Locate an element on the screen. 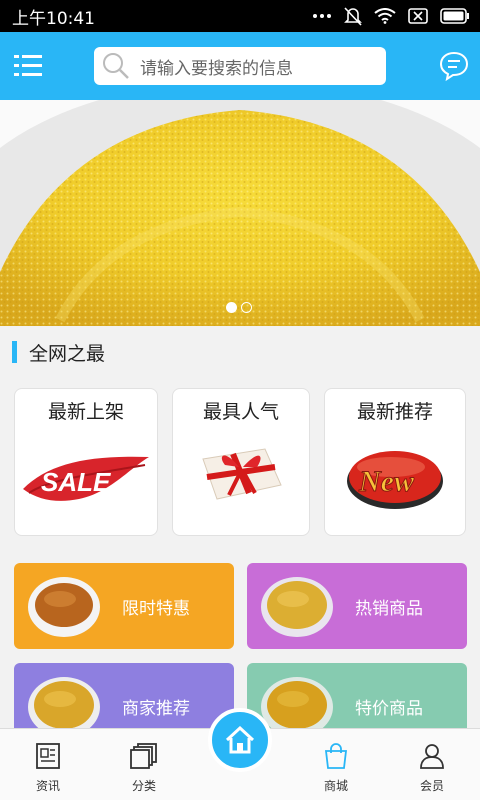 The image size is (480, 800). card-newest: 最新上架 SALE is located at coordinates (86, 462).